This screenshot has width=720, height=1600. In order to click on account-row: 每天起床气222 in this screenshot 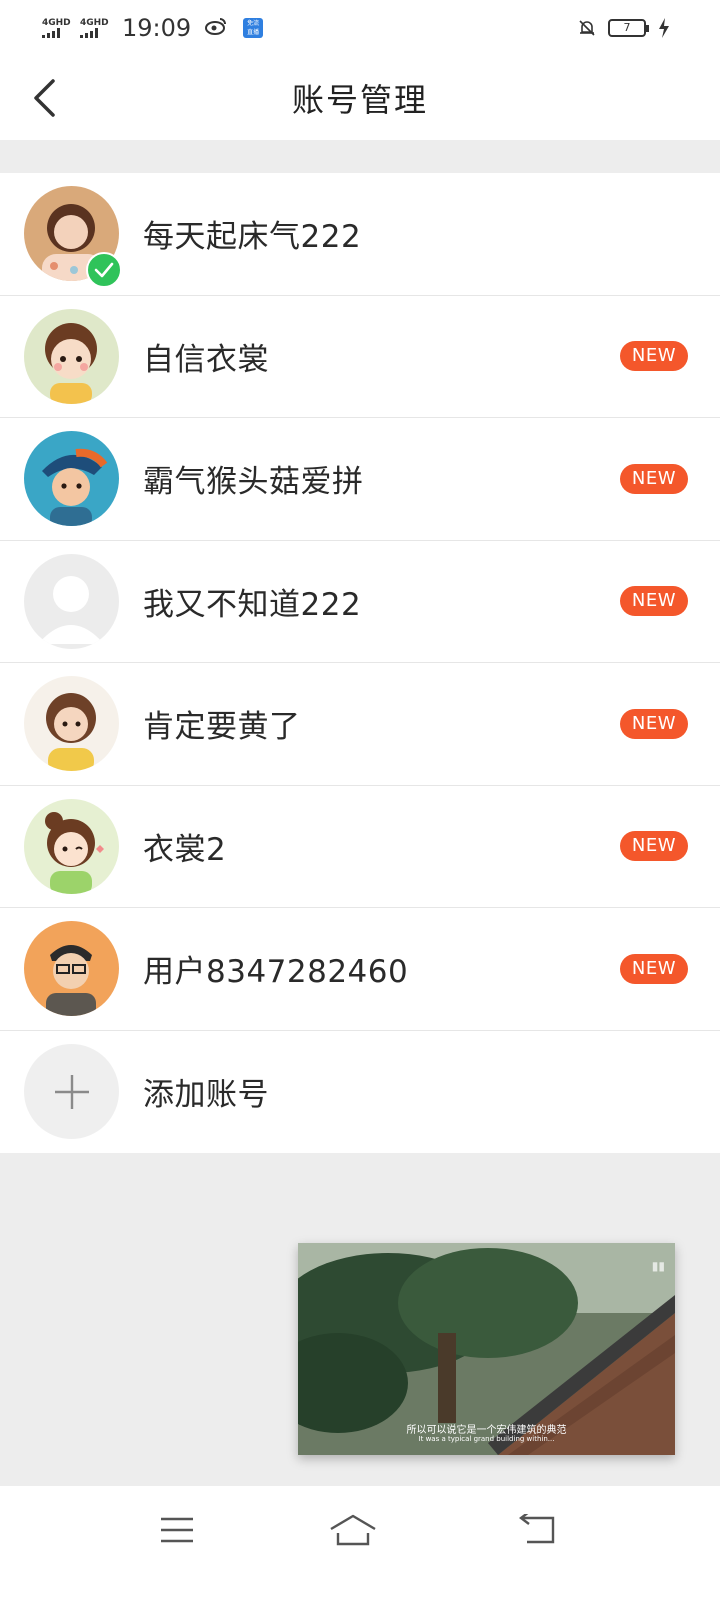, I will do `click(360, 234)`.